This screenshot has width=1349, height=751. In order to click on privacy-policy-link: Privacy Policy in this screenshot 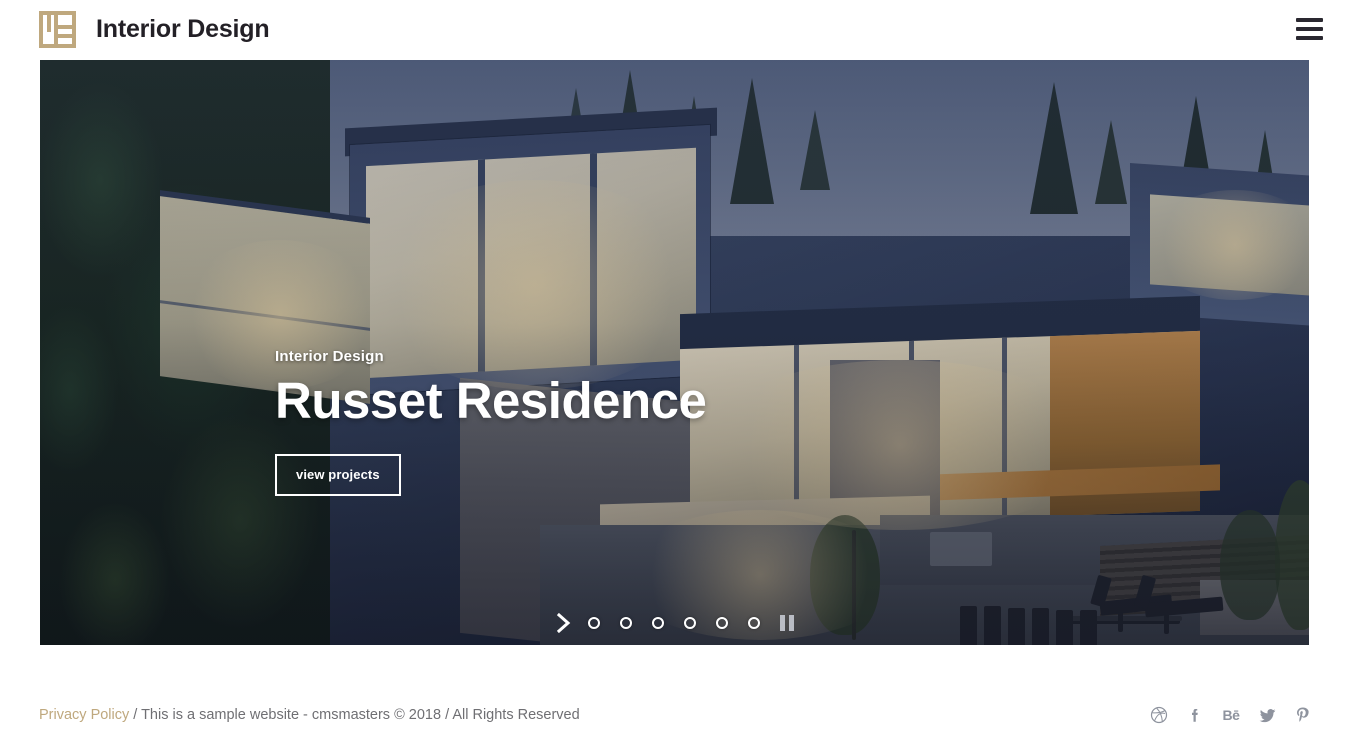, I will do `click(84, 715)`.